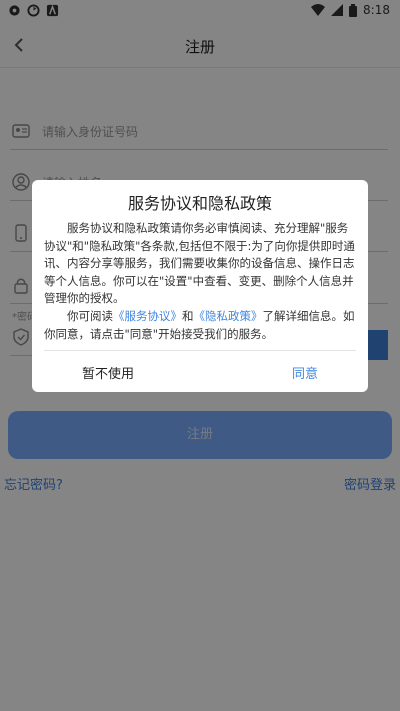 The width and height of the screenshot is (400, 711). What do you see at coordinates (200, 350) in the screenshot?
I see `dialog-divider` at bounding box center [200, 350].